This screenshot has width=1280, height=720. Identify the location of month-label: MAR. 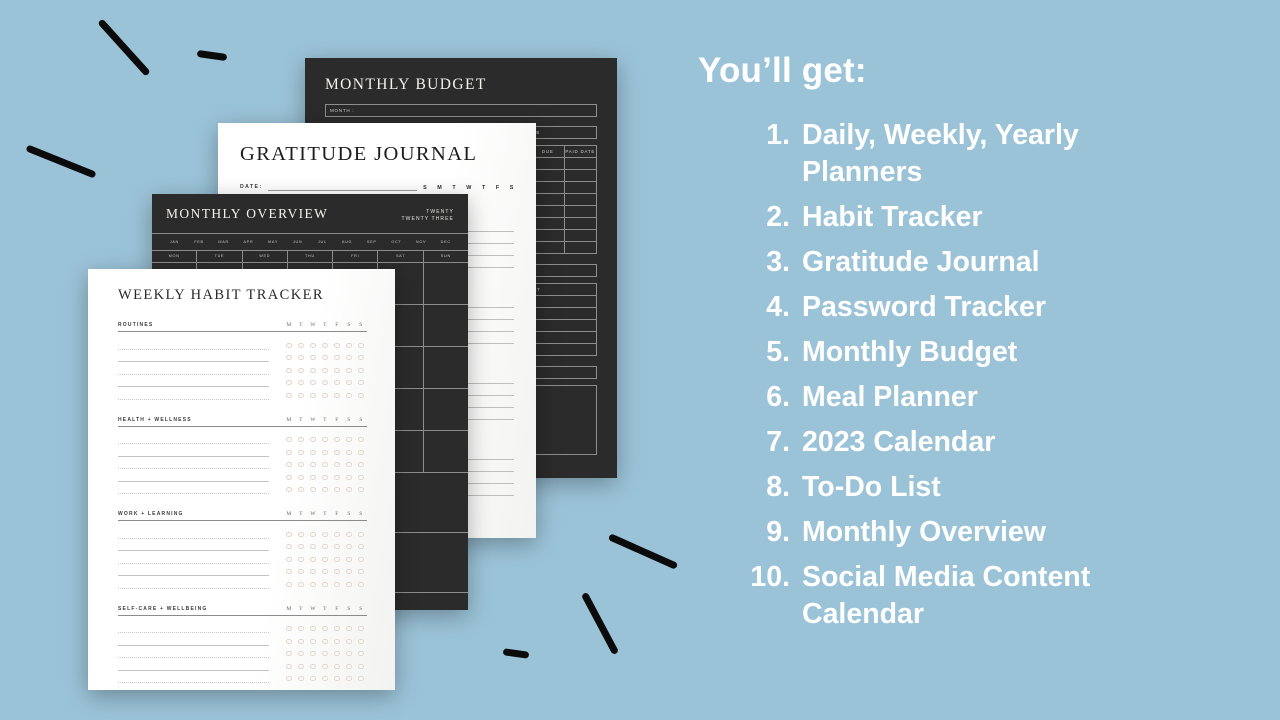
(223, 241).